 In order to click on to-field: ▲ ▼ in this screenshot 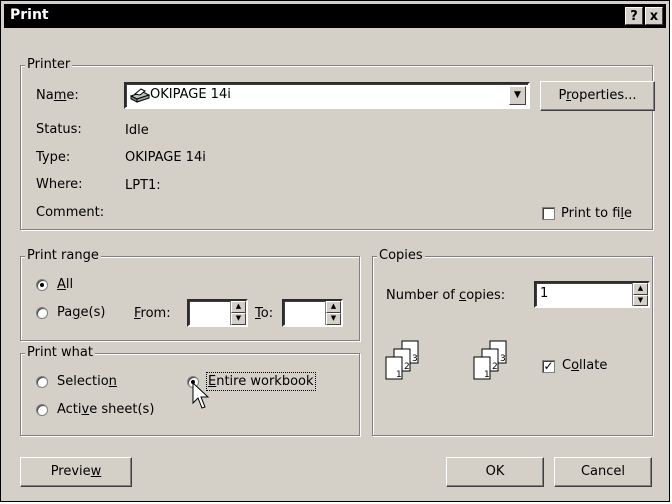, I will do `click(312, 313)`.